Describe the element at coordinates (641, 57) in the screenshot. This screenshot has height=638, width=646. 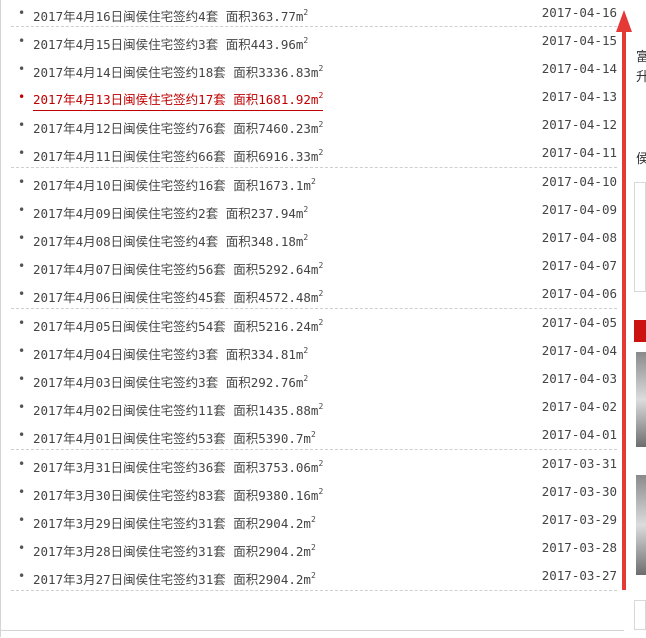
I see `sidebar-fragment-char: 富` at that location.